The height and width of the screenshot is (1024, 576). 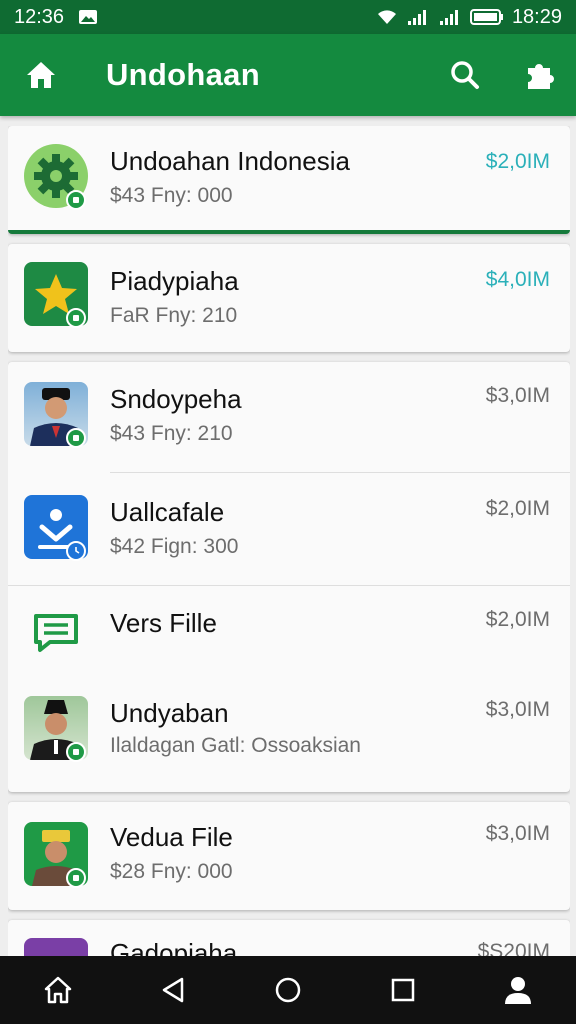 What do you see at coordinates (174, 315) in the screenshot?
I see `item-subtitle: FaR Fny: 210` at bounding box center [174, 315].